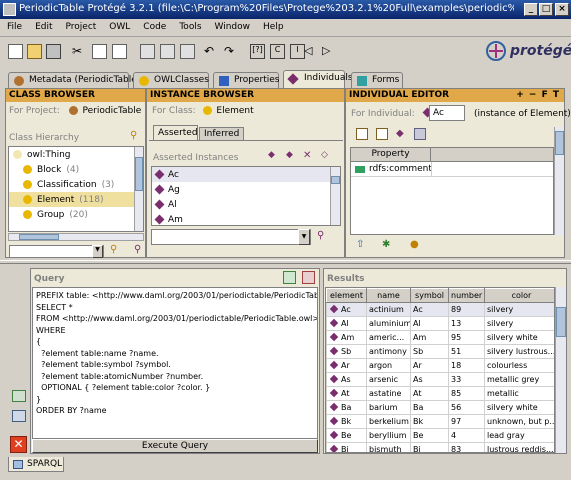 The height and width of the screenshot is (480, 571). What do you see at coordinates (492, 155) in the screenshot?
I see `value-column-header` at bounding box center [492, 155].